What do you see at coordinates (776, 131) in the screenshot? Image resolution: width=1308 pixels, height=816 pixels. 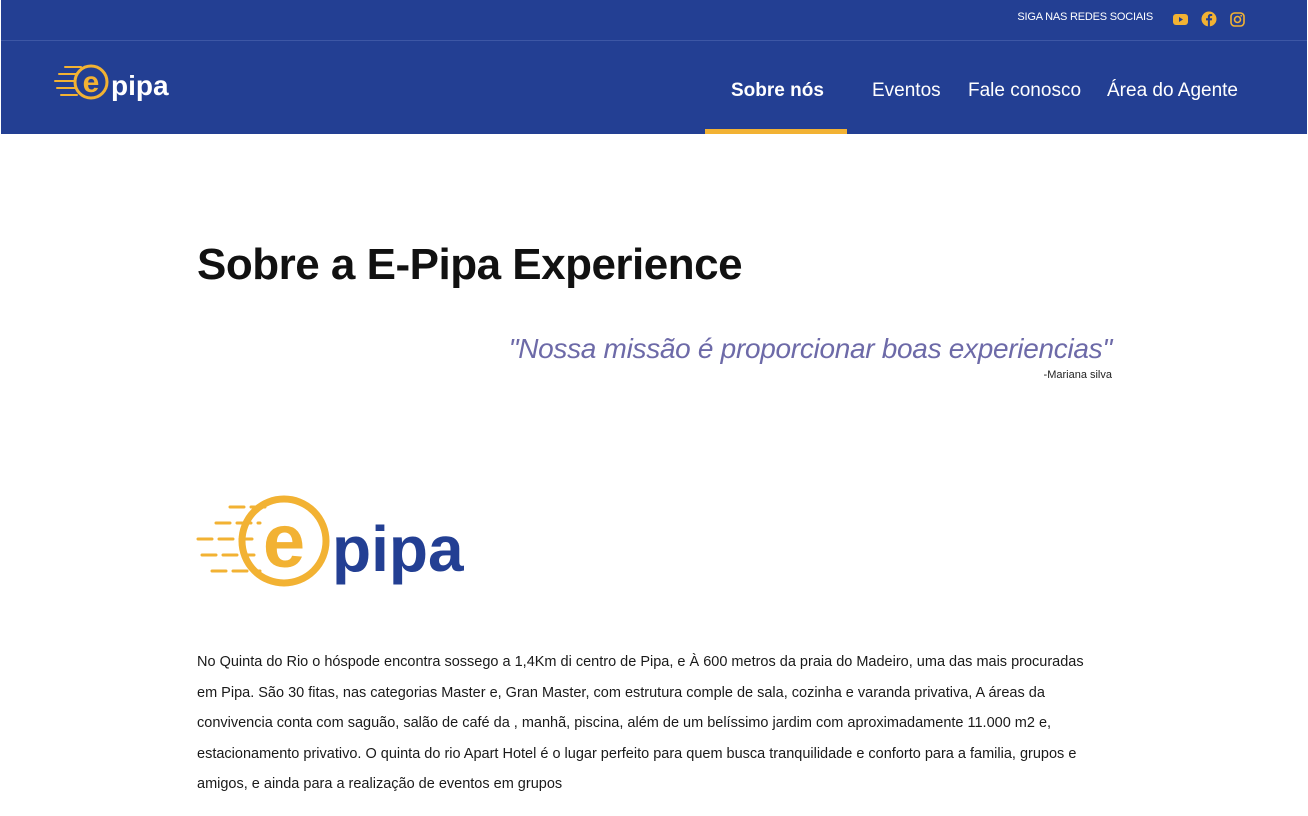 I see `active-nav-indicator` at bounding box center [776, 131].